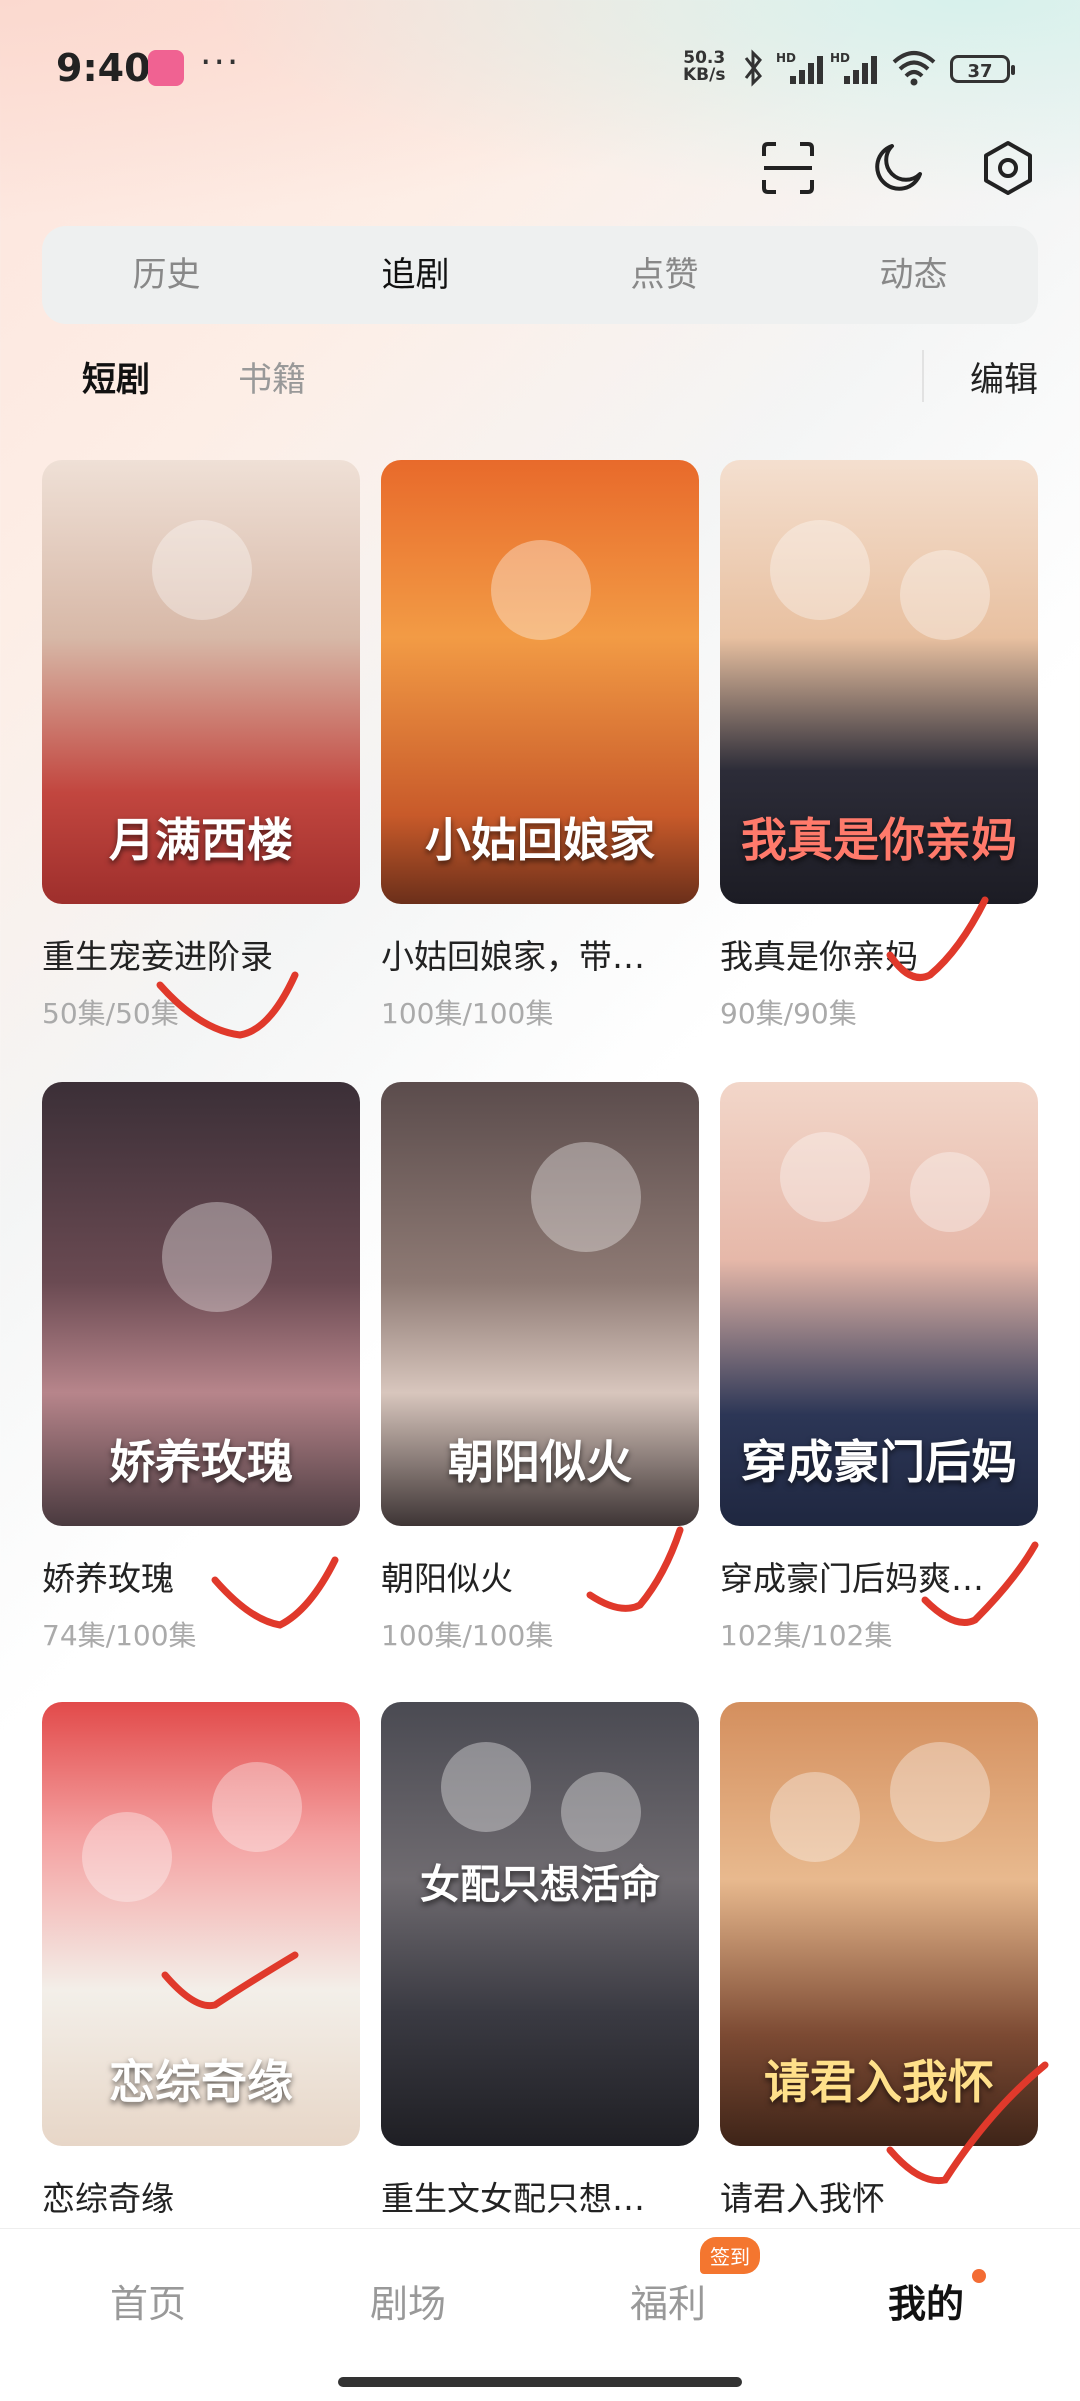 This screenshot has height=2401, width=1080. I want to click on drama-episodes: 102集/102集, so click(806, 1635).